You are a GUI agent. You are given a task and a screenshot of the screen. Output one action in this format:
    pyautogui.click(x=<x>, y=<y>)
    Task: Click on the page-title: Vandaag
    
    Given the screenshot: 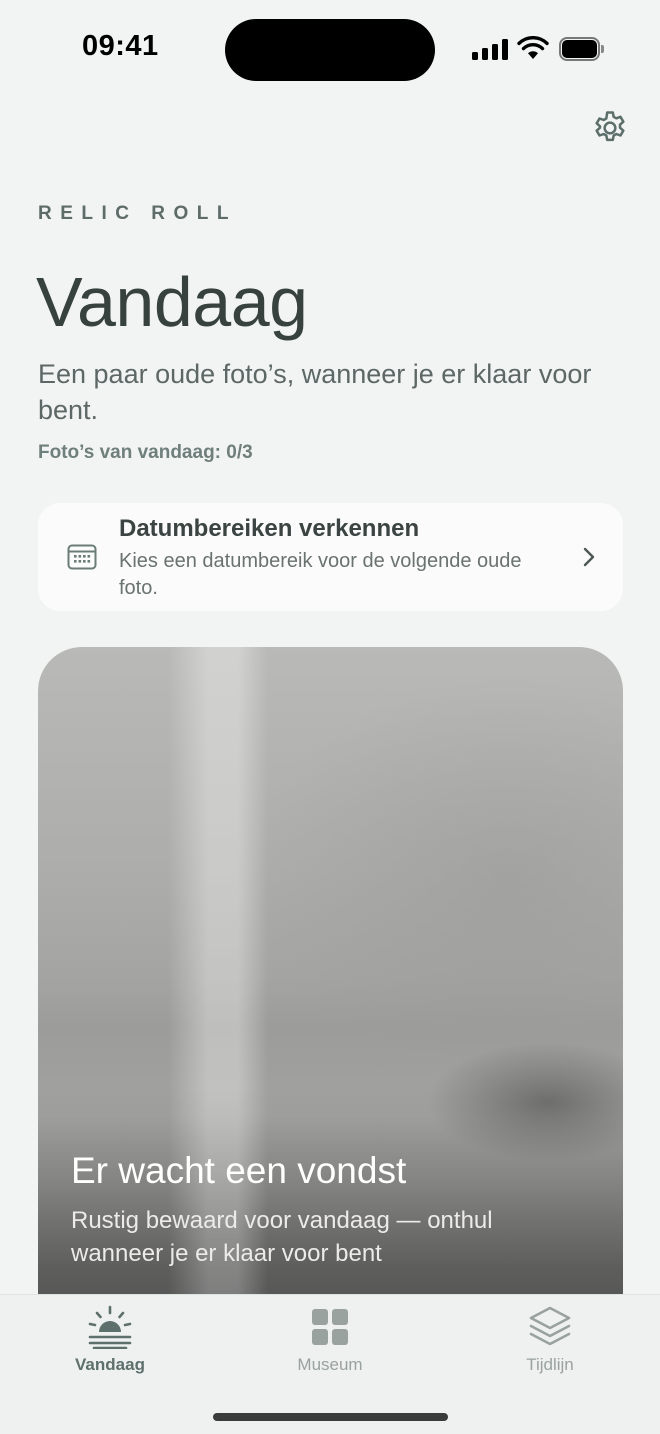 What is the action you would take?
    pyautogui.click(x=172, y=302)
    